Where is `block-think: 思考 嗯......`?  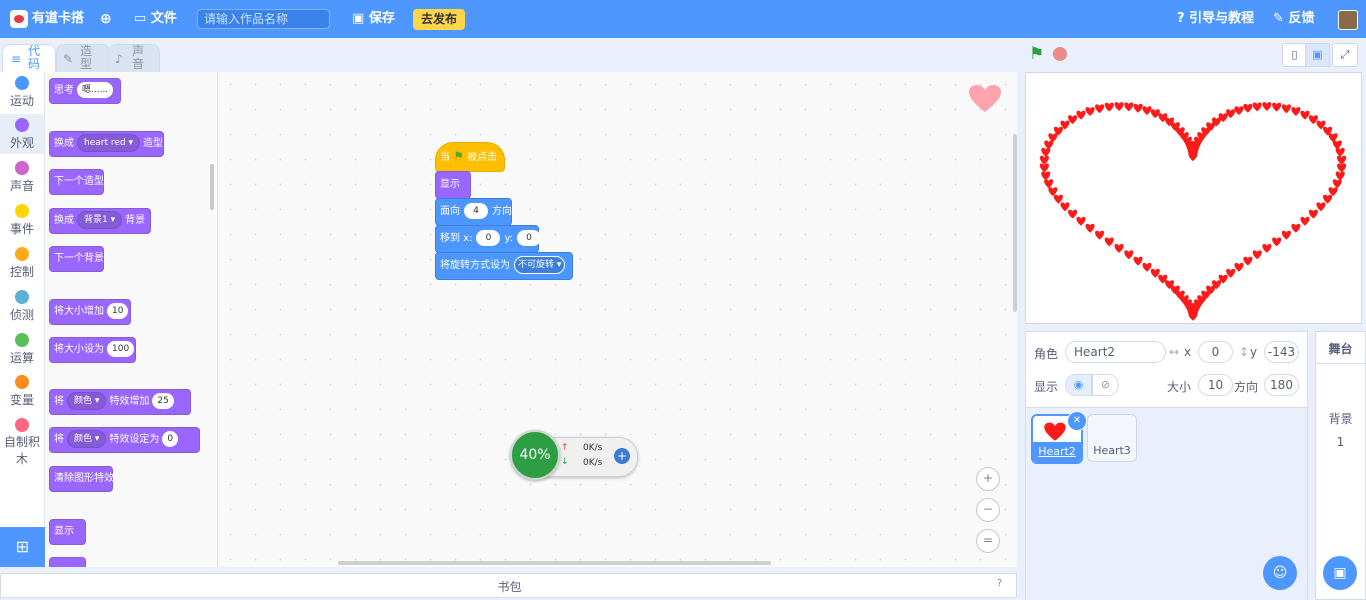
block-think: 思考 嗯...... is located at coordinates (85, 91).